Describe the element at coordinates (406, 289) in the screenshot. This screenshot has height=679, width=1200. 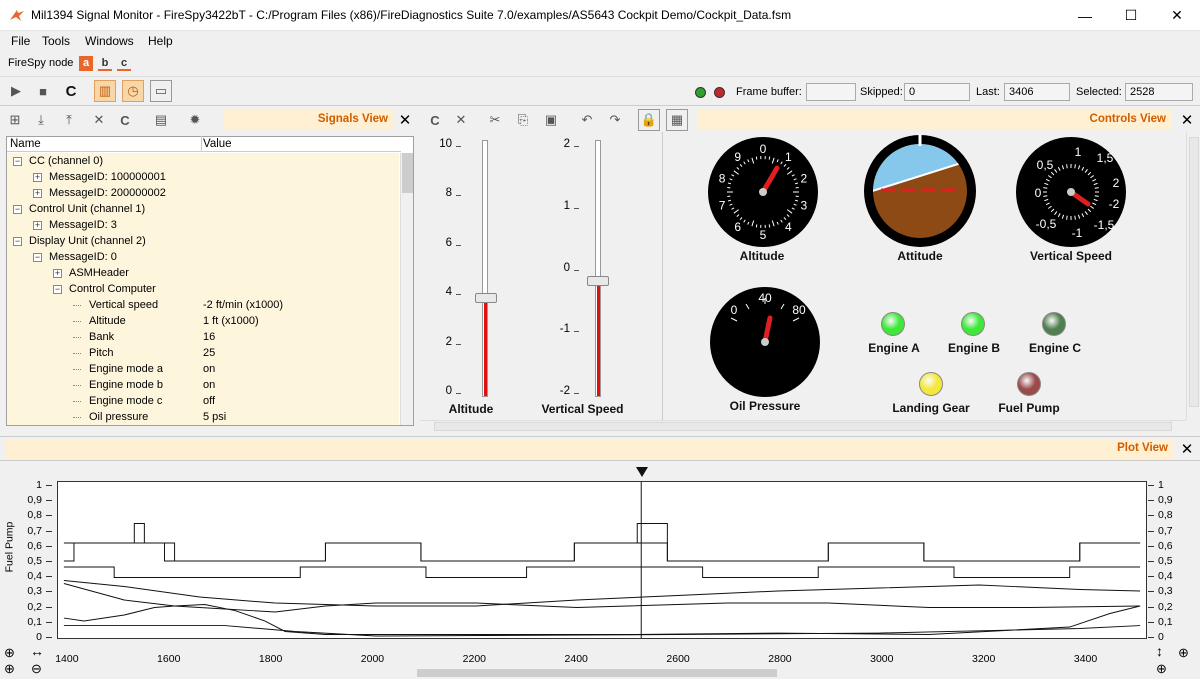
I see `signals-scrollbar` at that location.